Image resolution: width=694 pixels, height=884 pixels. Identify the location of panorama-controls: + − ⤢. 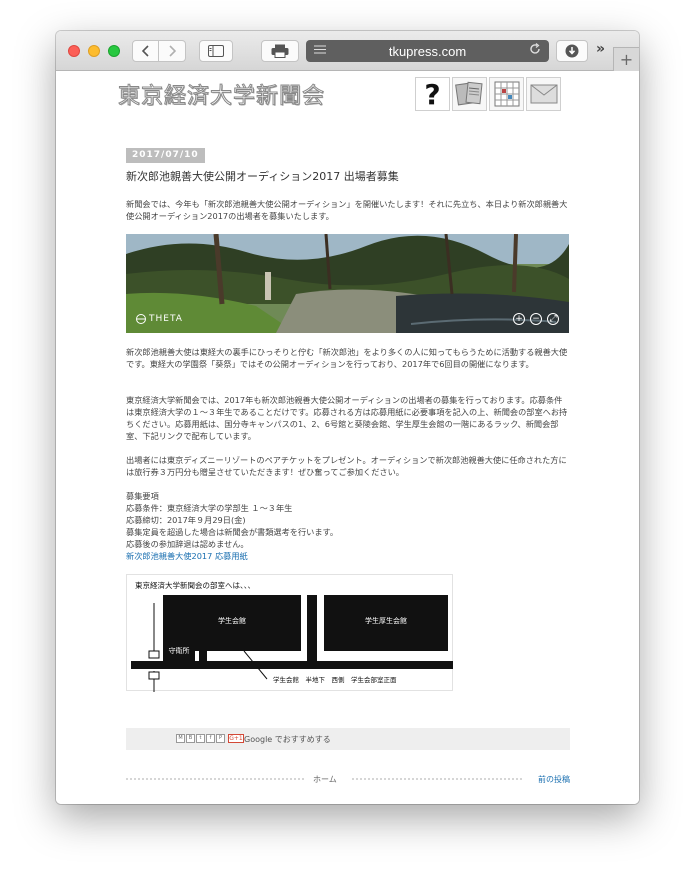
(536, 319).